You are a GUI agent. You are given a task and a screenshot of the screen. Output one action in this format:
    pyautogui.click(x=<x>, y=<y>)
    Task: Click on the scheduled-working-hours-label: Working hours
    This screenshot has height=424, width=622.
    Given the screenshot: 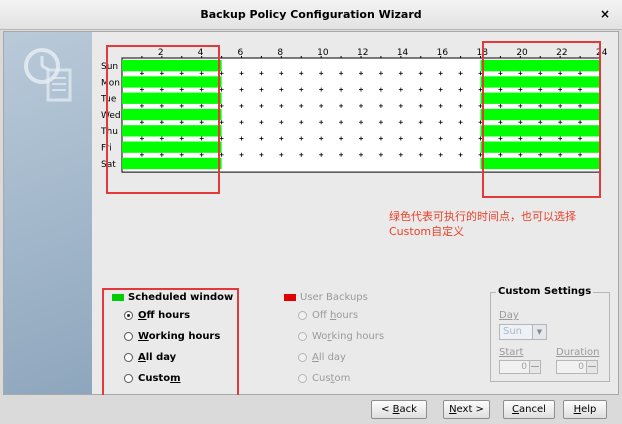 What is the action you would take?
    pyautogui.click(x=179, y=336)
    